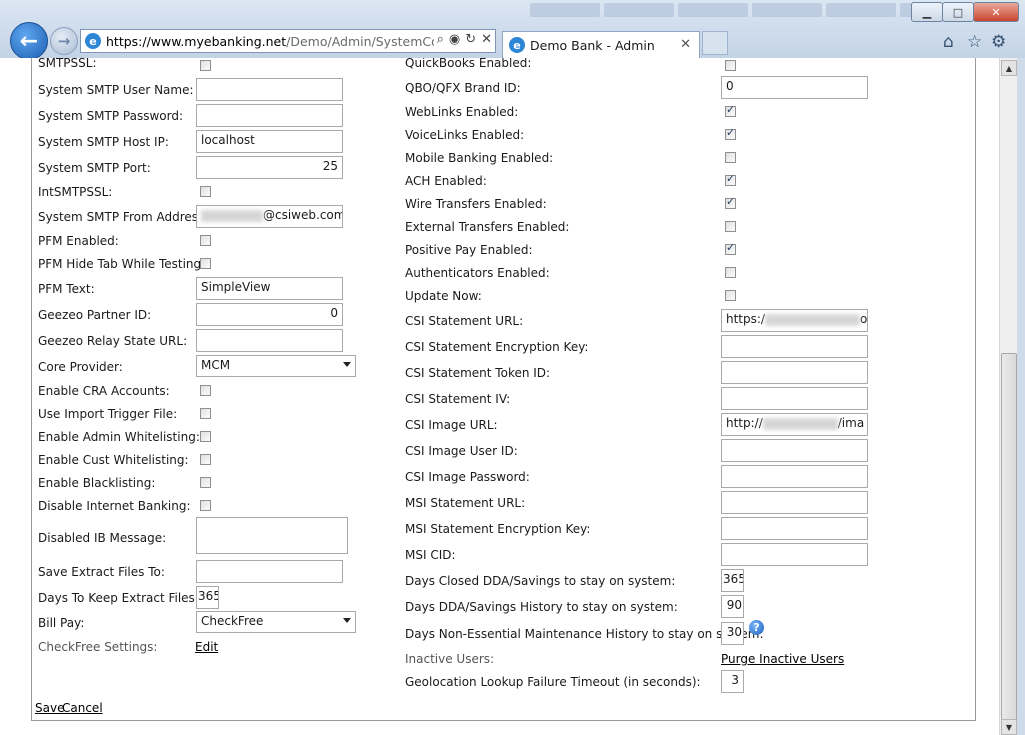  I want to click on disabled-ib-message-textarea, so click(272, 535).